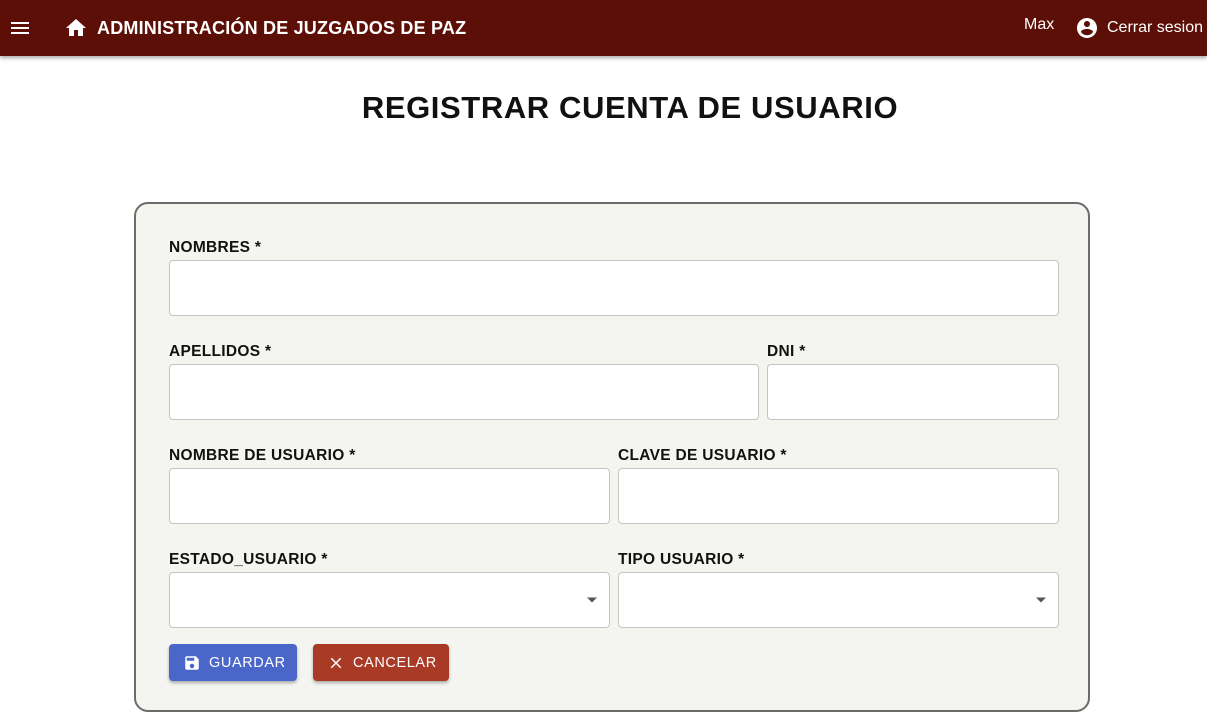 This screenshot has height=718, width=1207. I want to click on save-button: GUARDAR, so click(233, 662).